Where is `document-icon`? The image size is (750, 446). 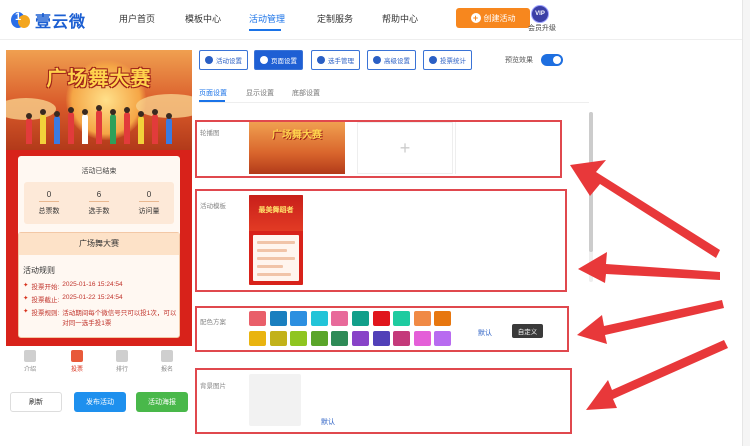
document-icon is located at coordinates (30, 356).